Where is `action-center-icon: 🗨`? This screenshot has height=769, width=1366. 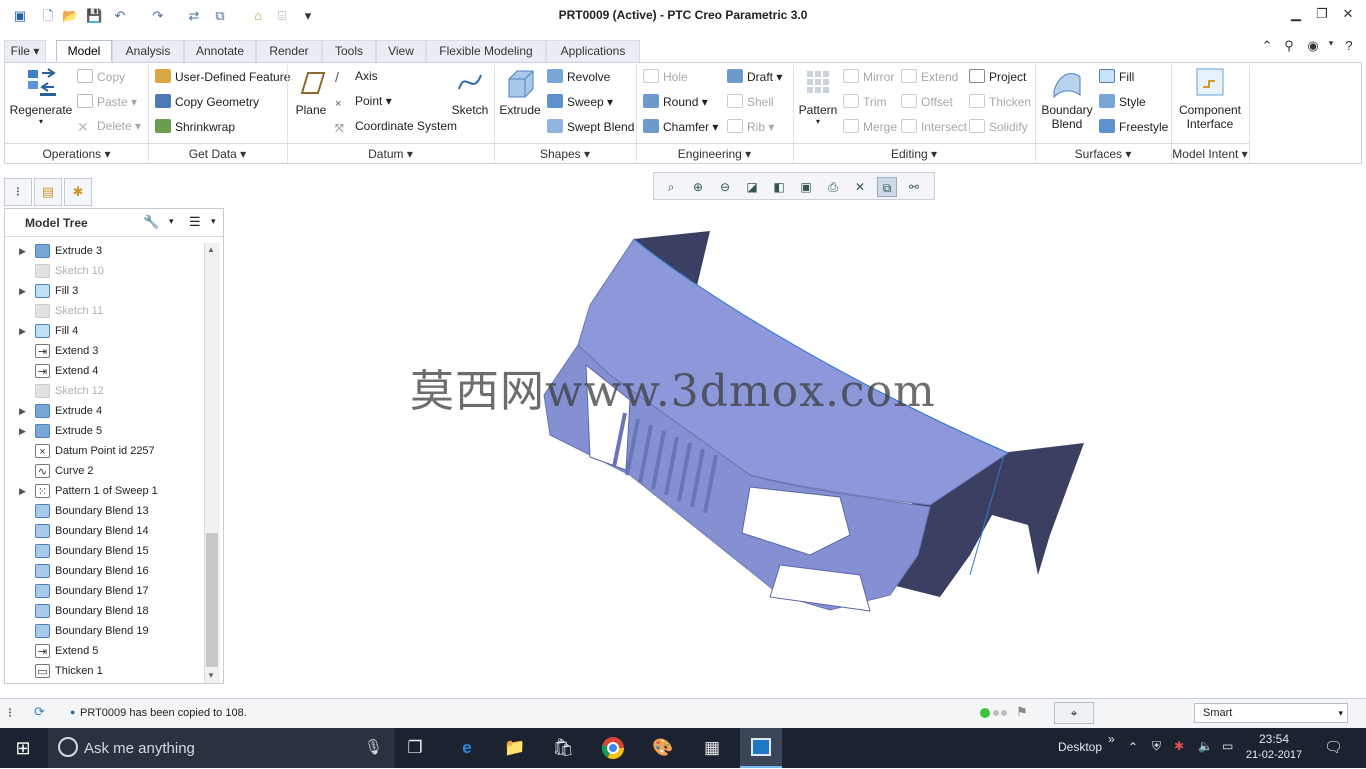
action-center-icon: 🗨 is located at coordinates (1333, 747).